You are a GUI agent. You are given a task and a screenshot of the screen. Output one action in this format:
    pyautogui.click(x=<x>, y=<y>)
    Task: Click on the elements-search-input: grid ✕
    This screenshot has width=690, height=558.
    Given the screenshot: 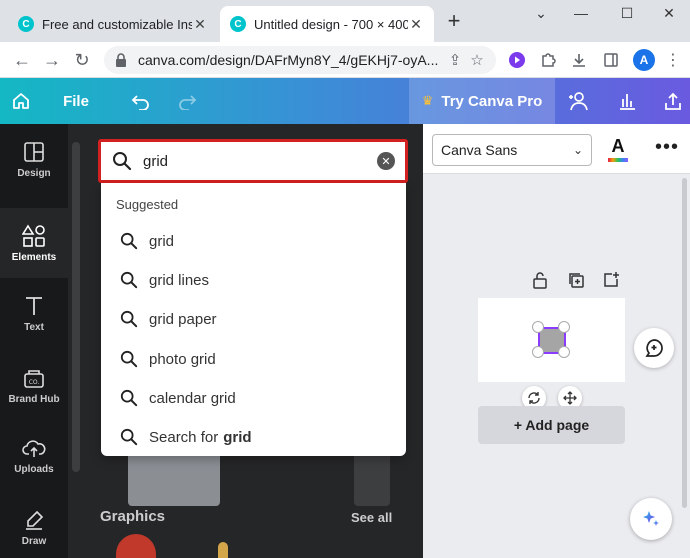 What is the action you would take?
    pyautogui.click(x=253, y=161)
    